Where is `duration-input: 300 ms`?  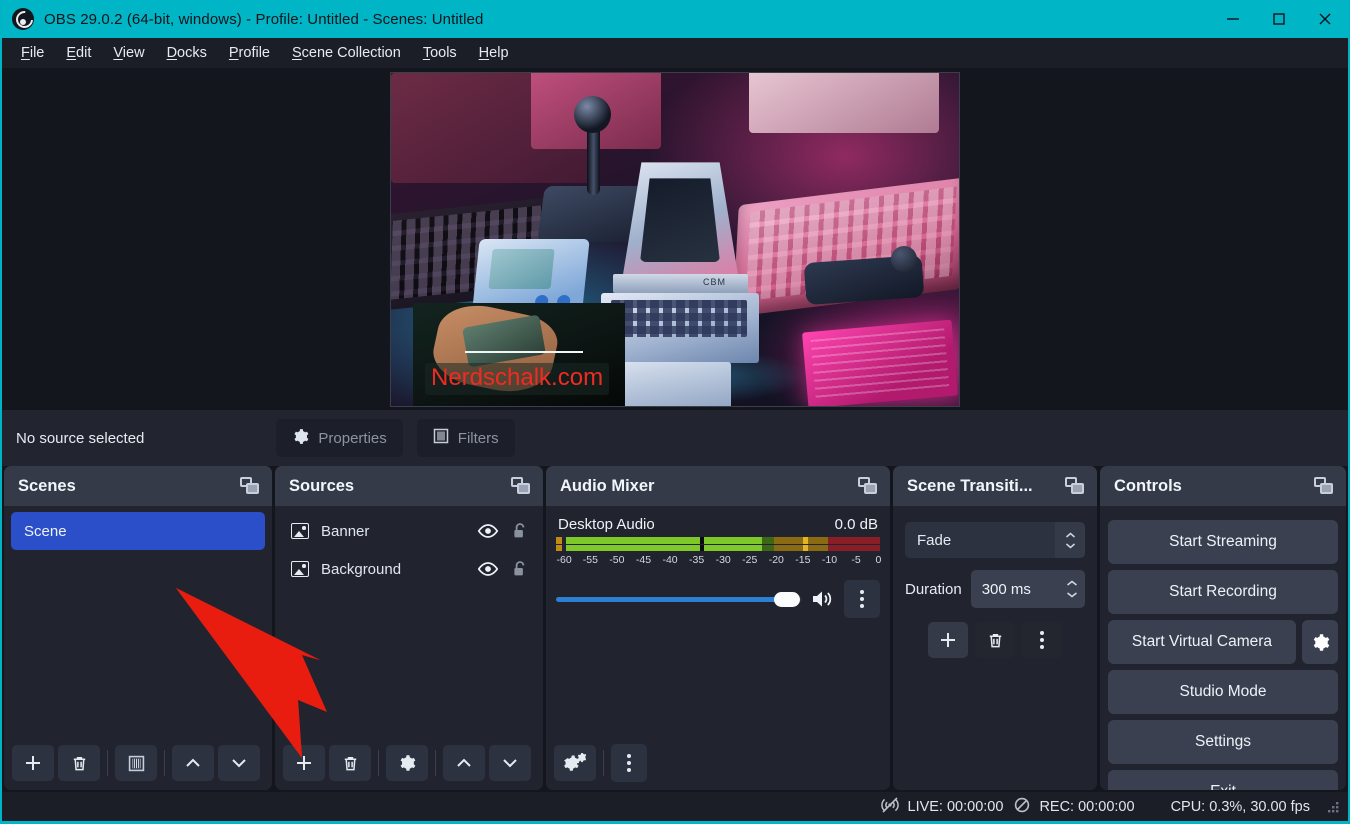 duration-input: 300 ms is located at coordinates (1027, 589).